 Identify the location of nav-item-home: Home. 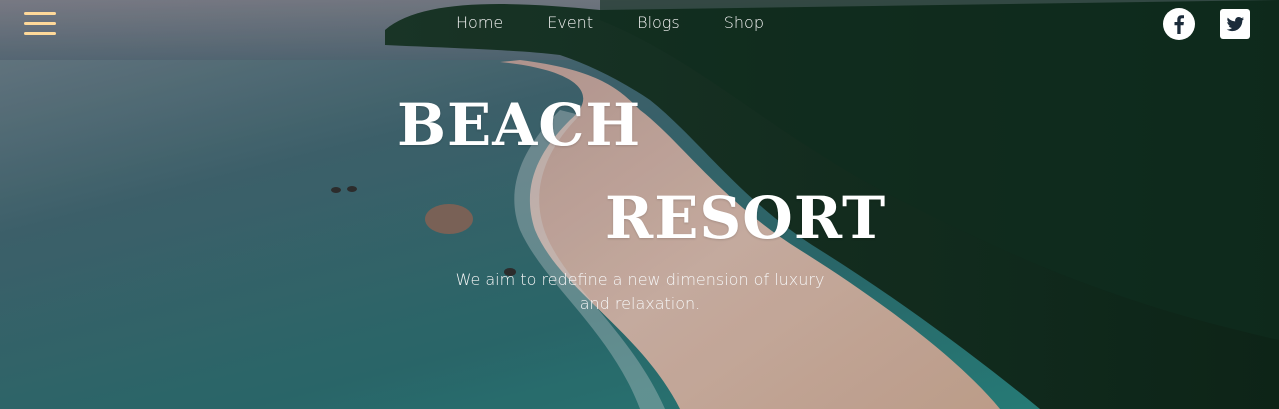
(479, 22).